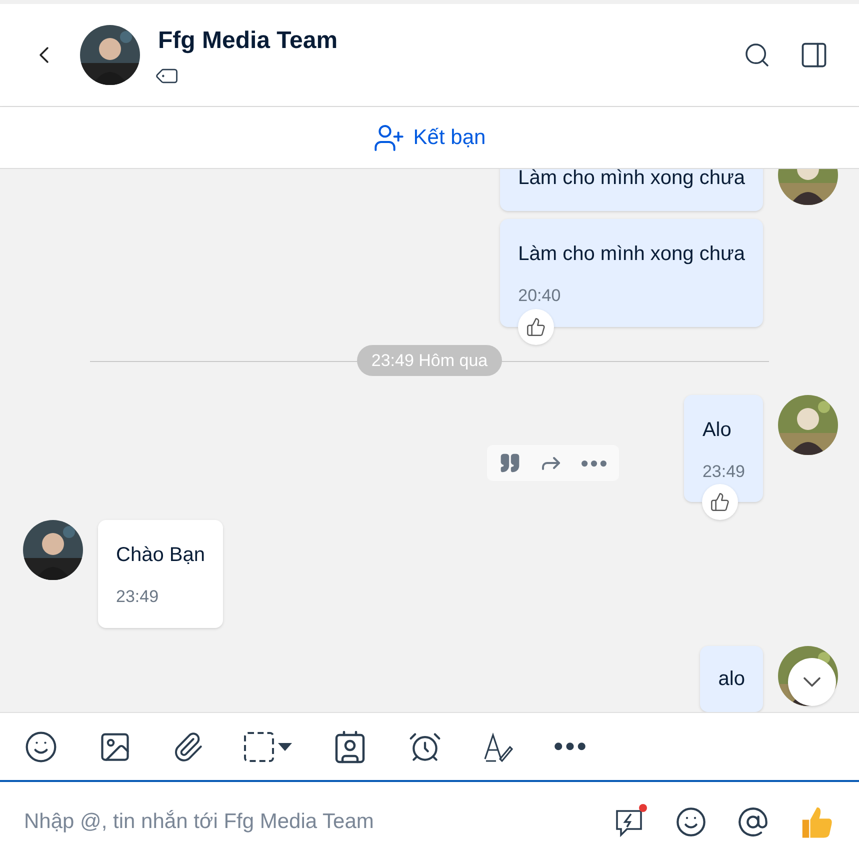  What do you see at coordinates (717, 430) in the screenshot?
I see `message-text: Alo` at bounding box center [717, 430].